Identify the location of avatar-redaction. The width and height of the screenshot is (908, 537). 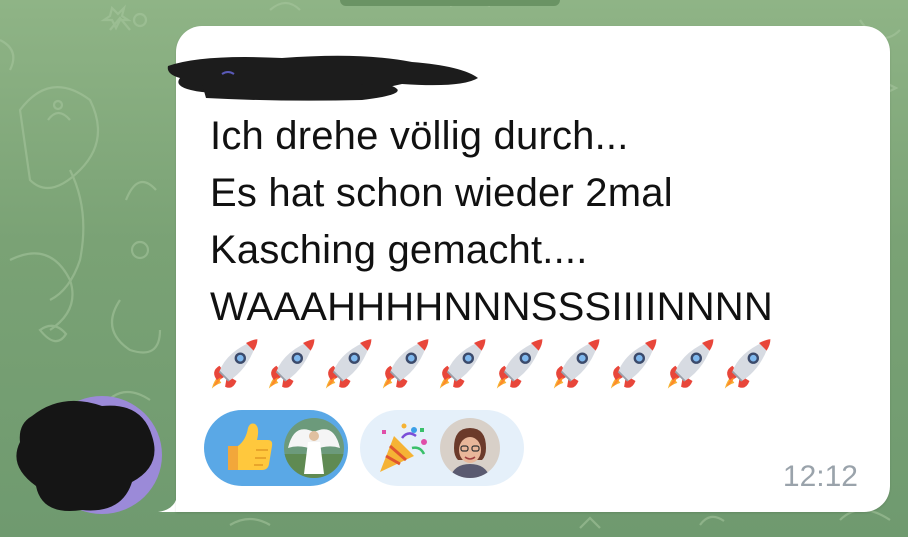
(85, 455).